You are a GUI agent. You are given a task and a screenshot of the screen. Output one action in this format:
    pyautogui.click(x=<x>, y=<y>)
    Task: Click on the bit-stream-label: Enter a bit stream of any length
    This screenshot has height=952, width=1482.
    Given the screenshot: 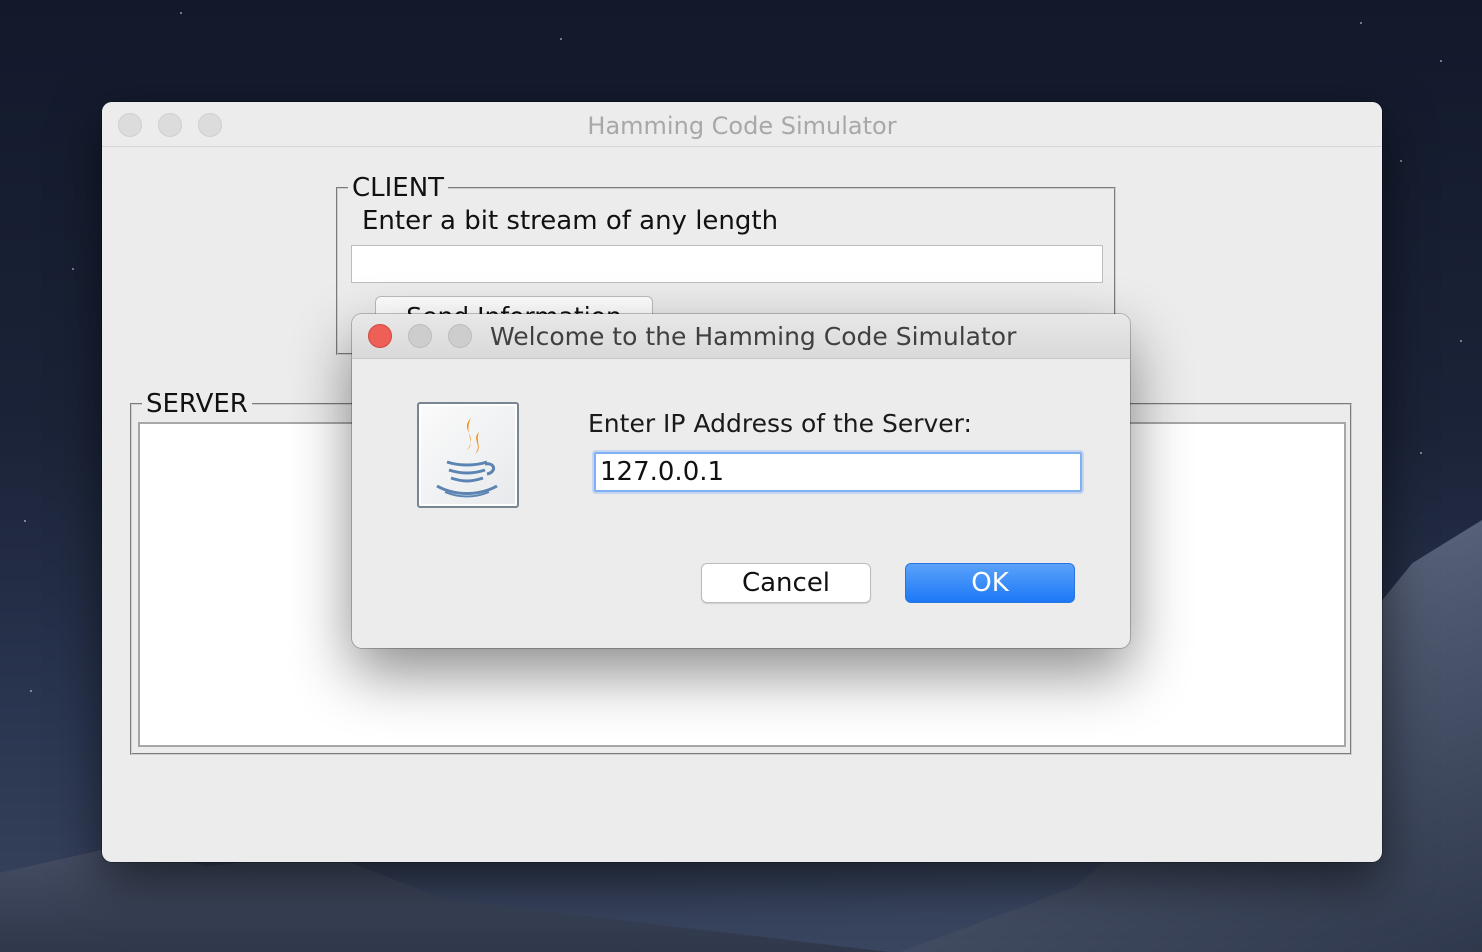 What is the action you would take?
    pyautogui.click(x=570, y=221)
    